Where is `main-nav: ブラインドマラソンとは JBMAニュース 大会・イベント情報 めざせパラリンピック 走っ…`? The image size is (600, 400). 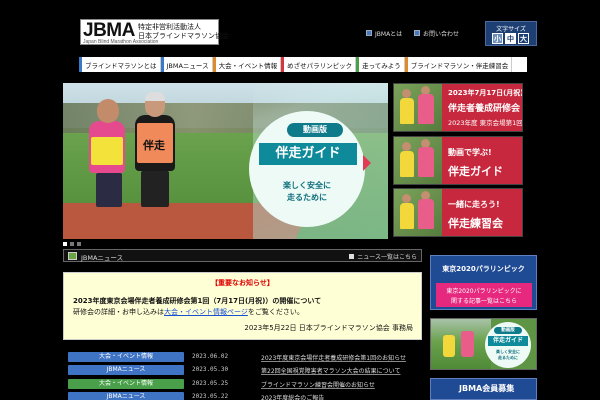
main-nav: ブラインドマラソンとは JBMAニュース 大会・イベント情報 めざせパラリンピック 走っ… is located at coordinates (303, 64).